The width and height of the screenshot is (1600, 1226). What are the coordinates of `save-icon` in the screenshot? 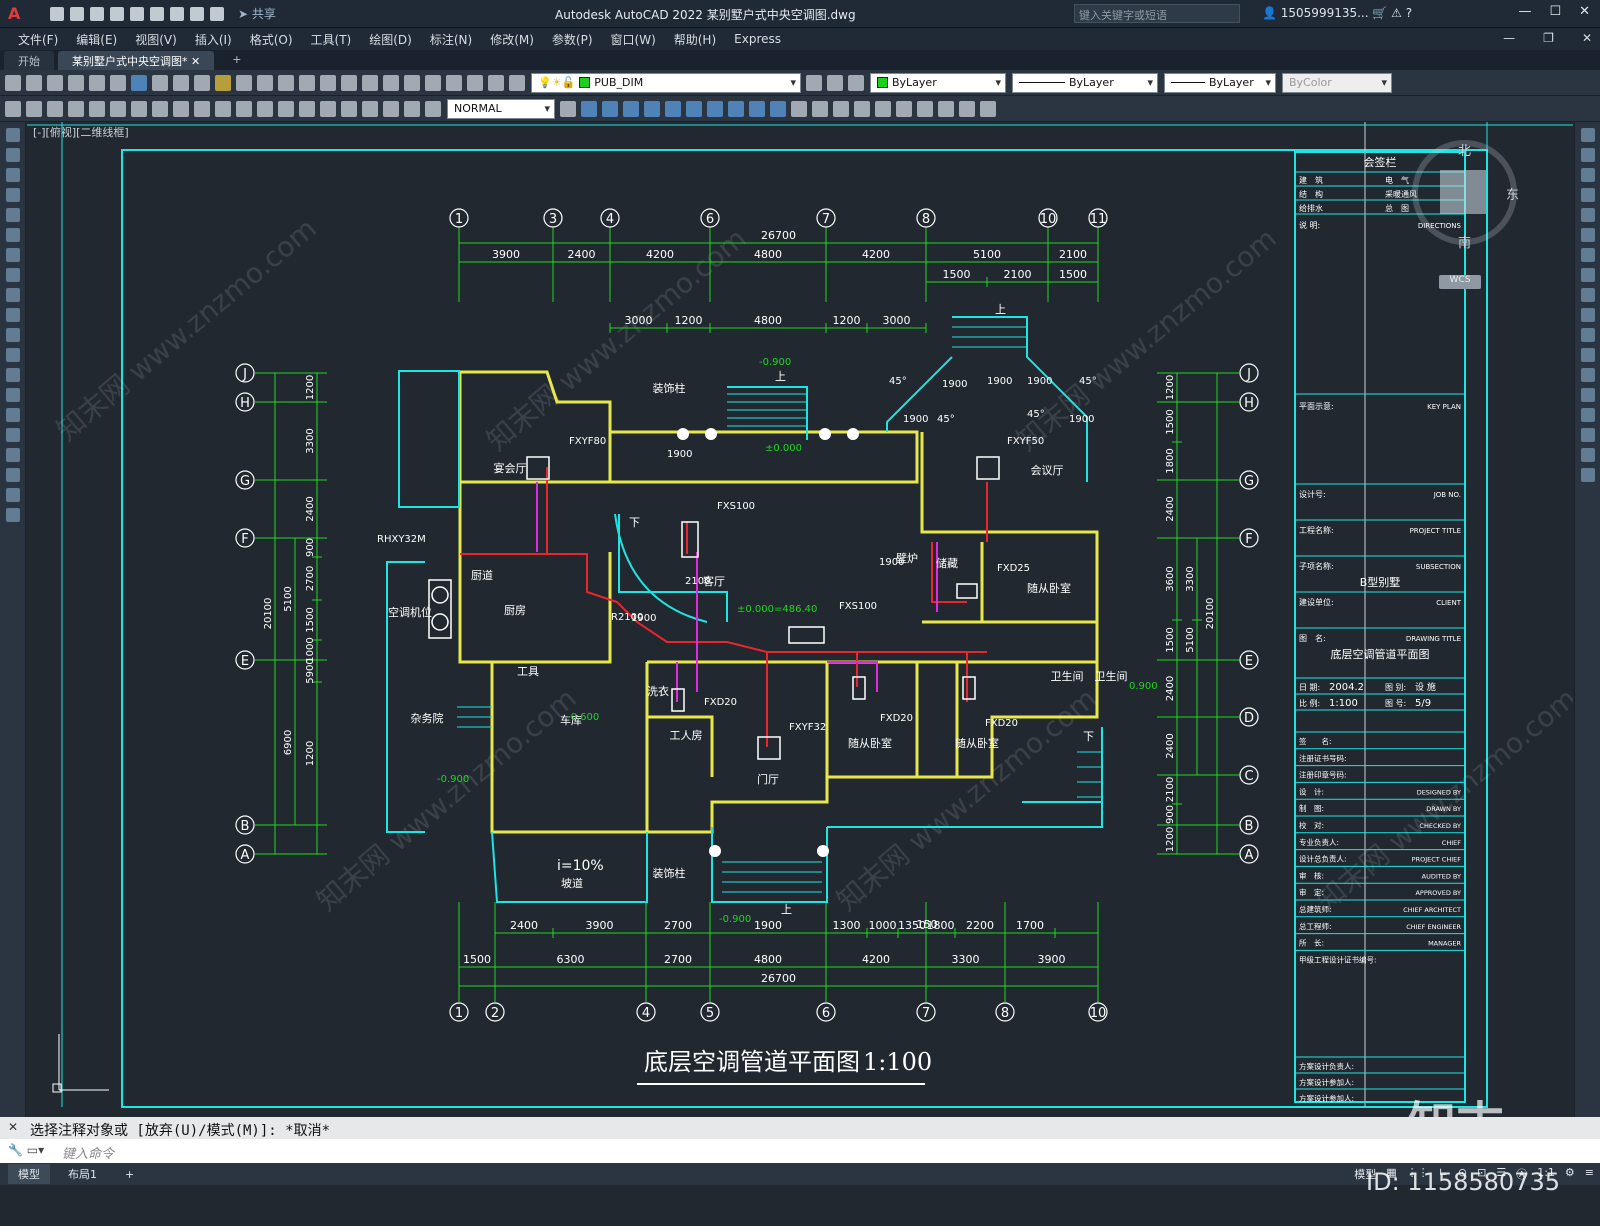 It's located at (97, 13).